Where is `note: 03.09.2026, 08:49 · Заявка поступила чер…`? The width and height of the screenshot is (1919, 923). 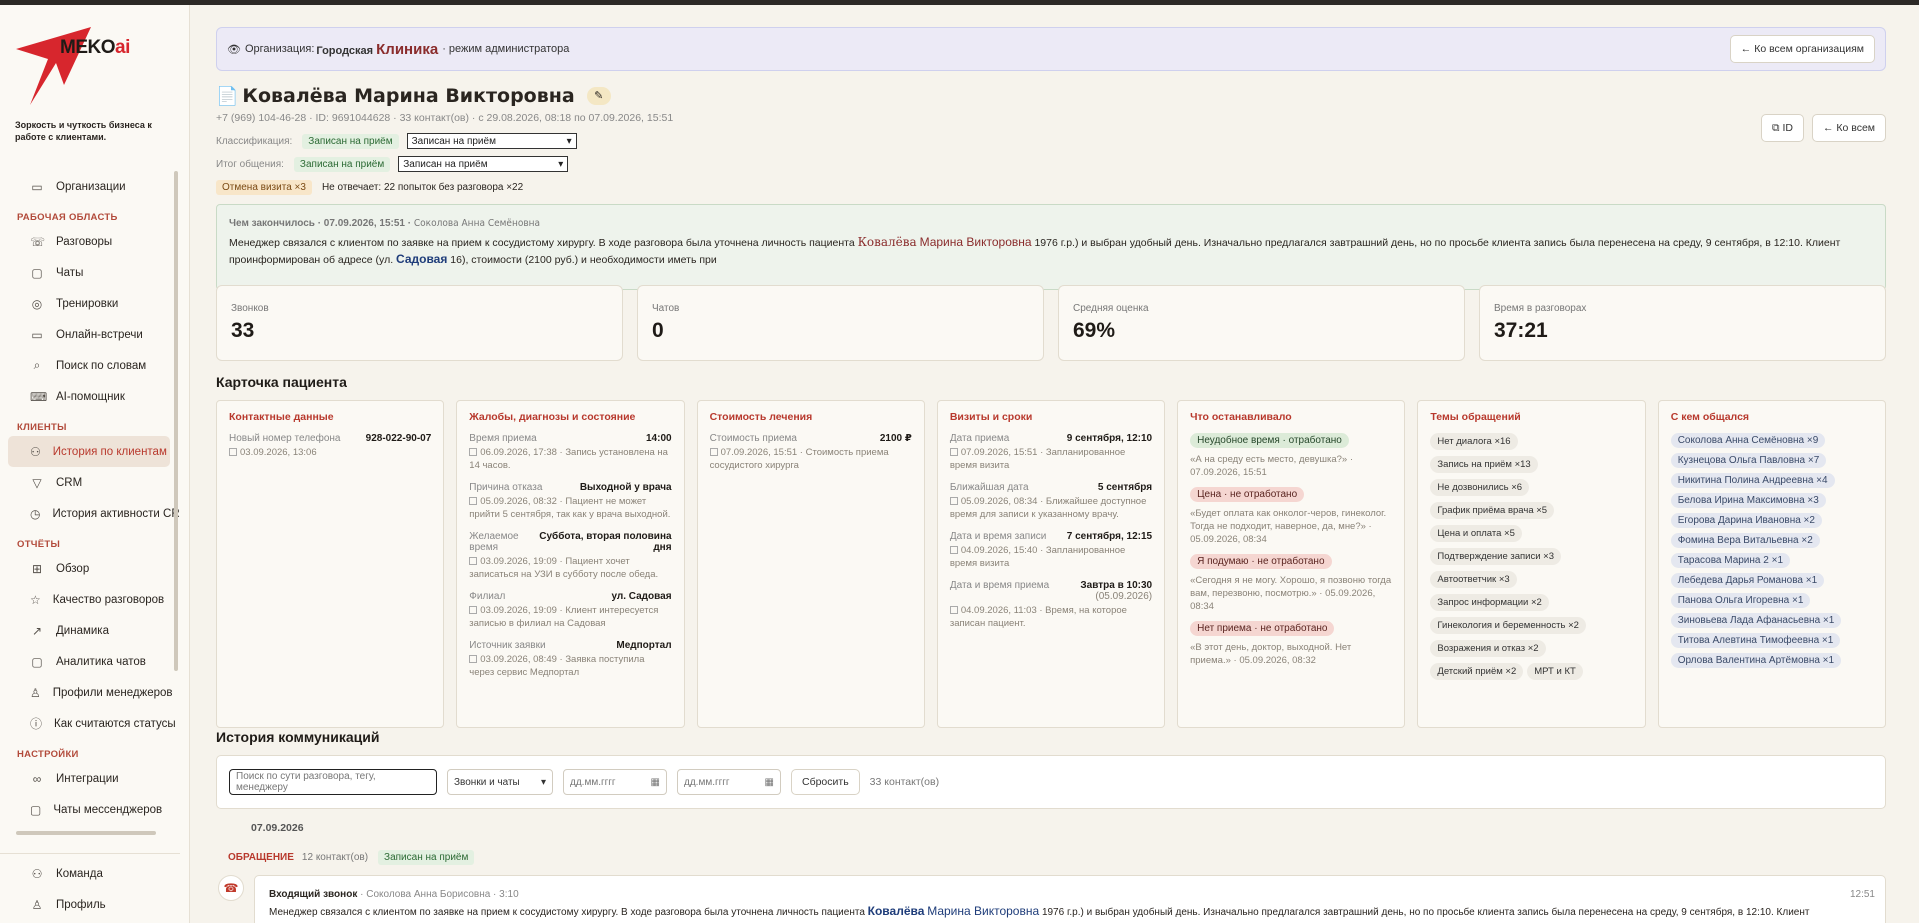
note: 03.09.2026, 08:49 · Заявка поступила чер… is located at coordinates (557, 666).